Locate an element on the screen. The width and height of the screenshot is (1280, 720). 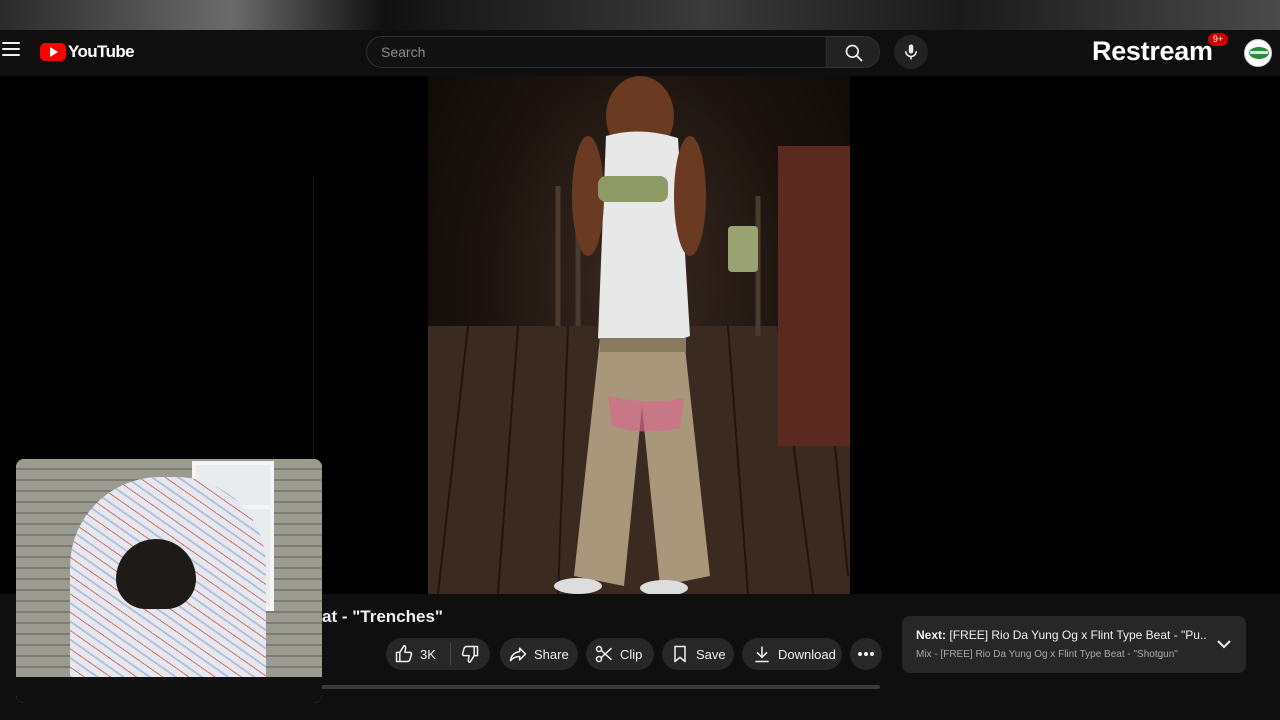
scissors-icon is located at coordinates (604, 654).